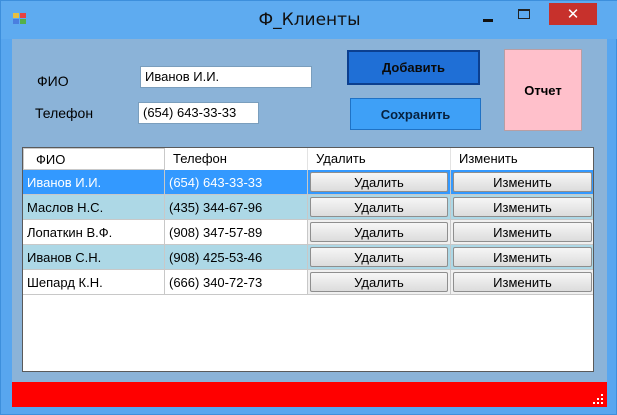  Describe the element at coordinates (488, 16) in the screenshot. I see `minimize-button` at that location.